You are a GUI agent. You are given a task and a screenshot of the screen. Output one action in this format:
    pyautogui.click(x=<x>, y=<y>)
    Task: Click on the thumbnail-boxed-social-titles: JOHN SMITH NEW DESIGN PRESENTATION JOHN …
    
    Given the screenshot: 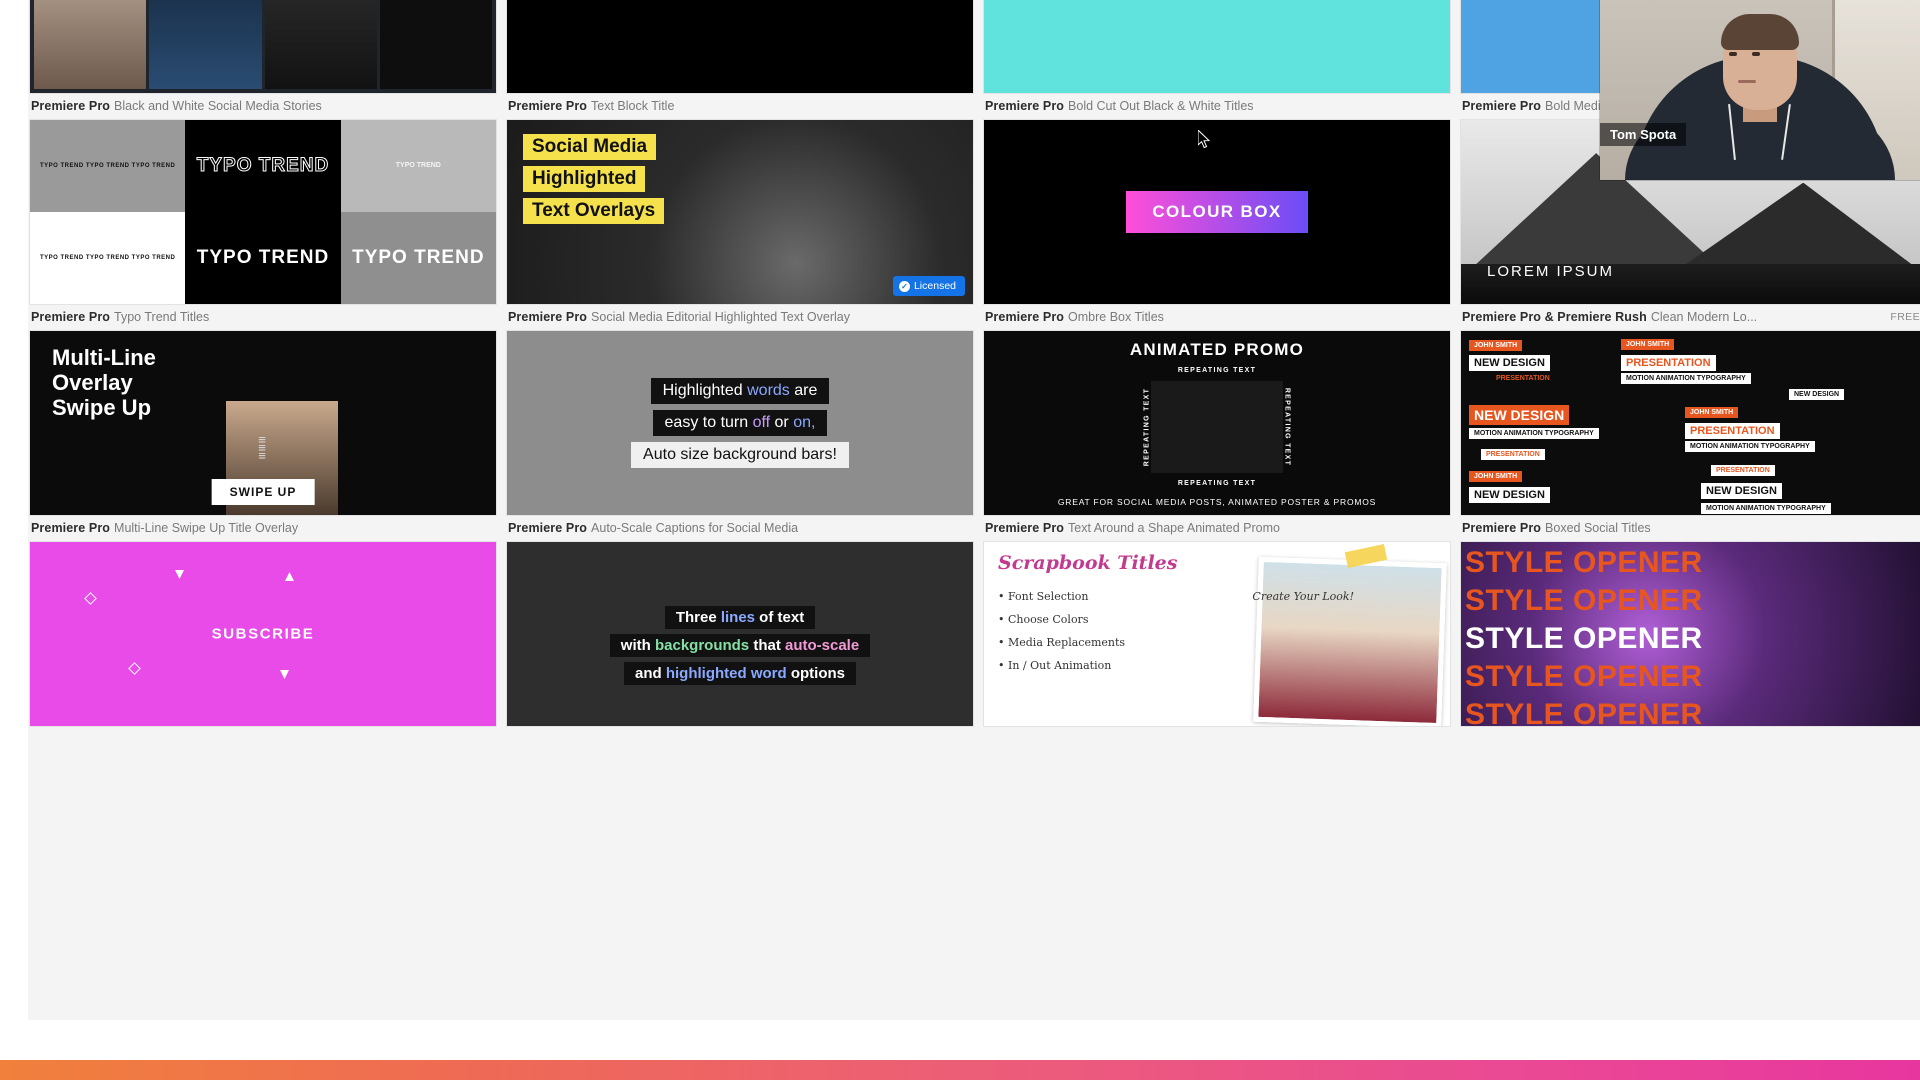 What is the action you would take?
    pyautogui.click(x=1690, y=423)
    